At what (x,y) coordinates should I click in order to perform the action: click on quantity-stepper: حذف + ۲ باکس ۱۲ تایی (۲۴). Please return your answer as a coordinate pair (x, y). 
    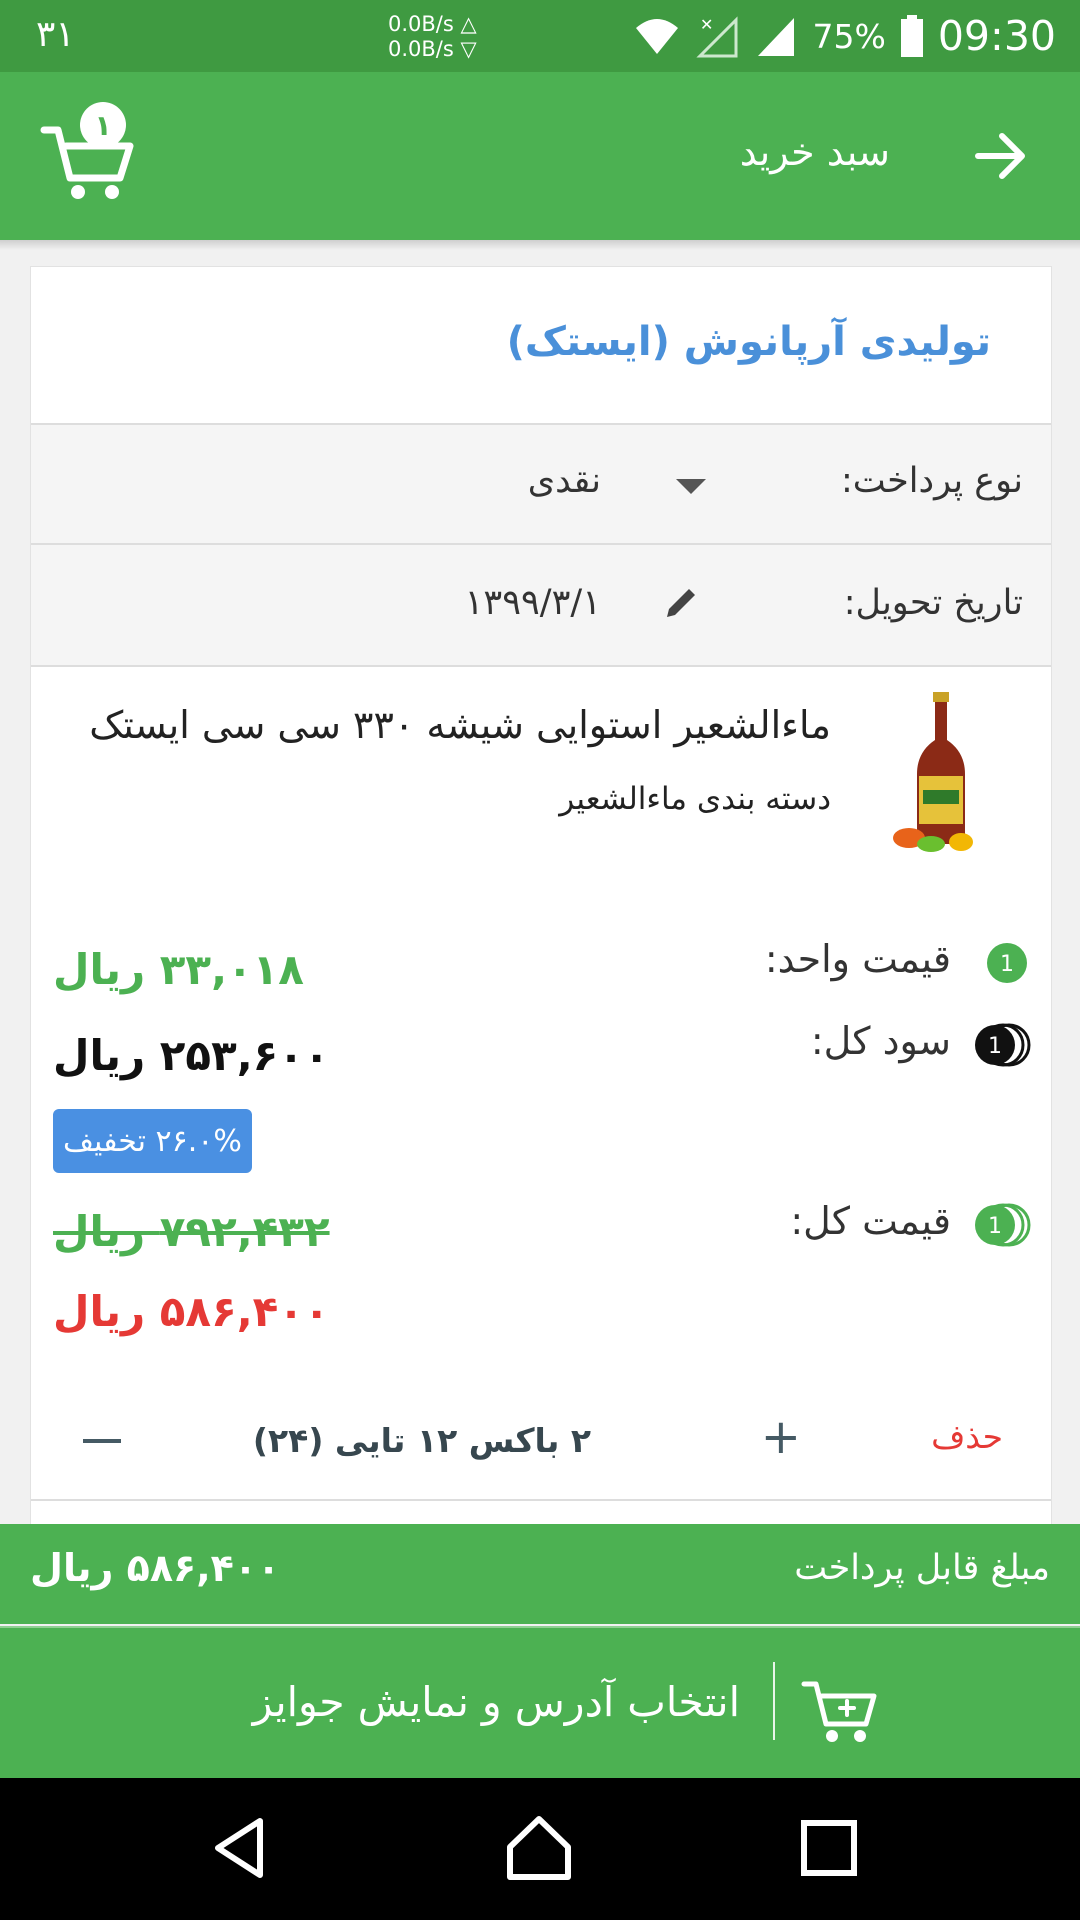
    Looking at the image, I should click on (541, 1447).